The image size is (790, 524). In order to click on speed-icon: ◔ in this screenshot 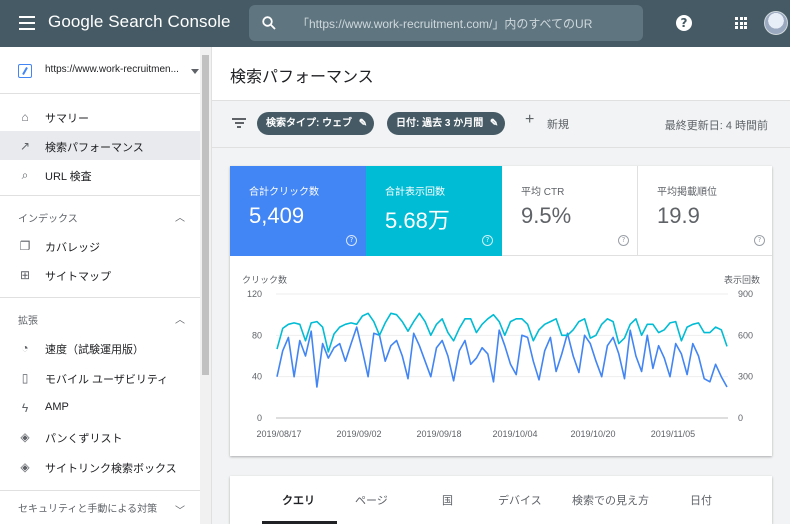, I will do `click(25, 348)`.